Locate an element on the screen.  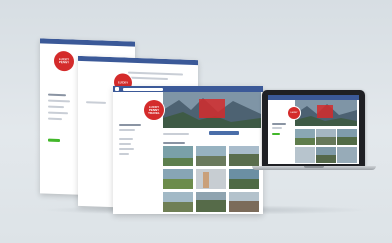
laptop-display: LUCKY is located at coordinates (313, 129).